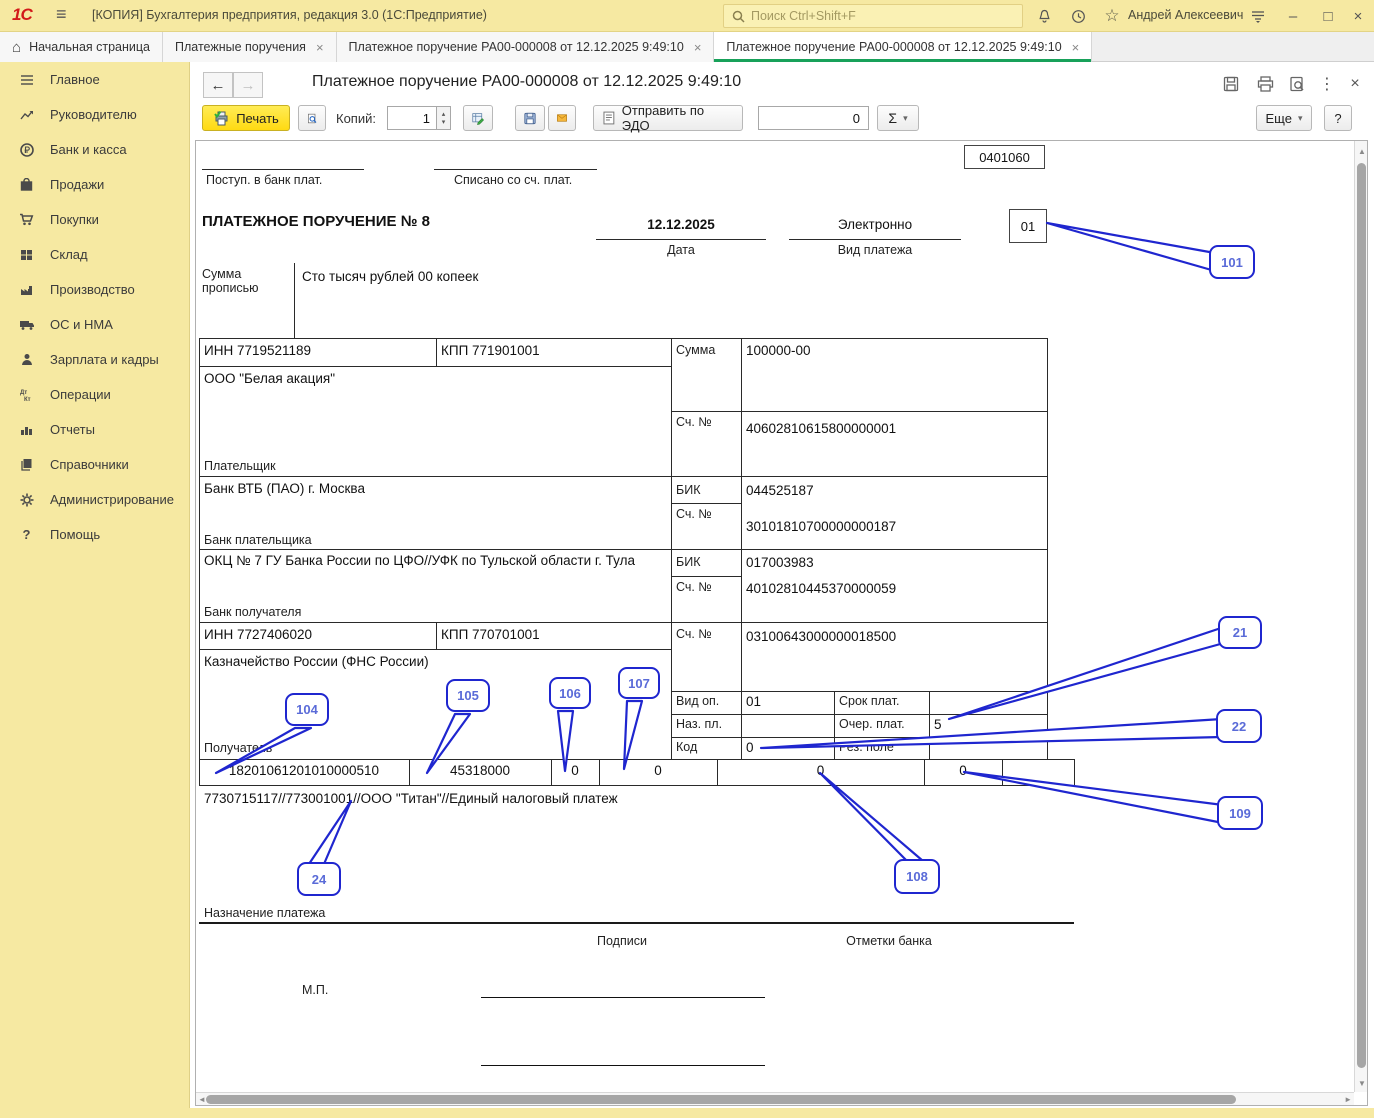 The image size is (1374, 1118). Describe the element at coordinates (82, 47) in the screenshot. I see `tab-home: ⌂ Начальная страница` at that location.